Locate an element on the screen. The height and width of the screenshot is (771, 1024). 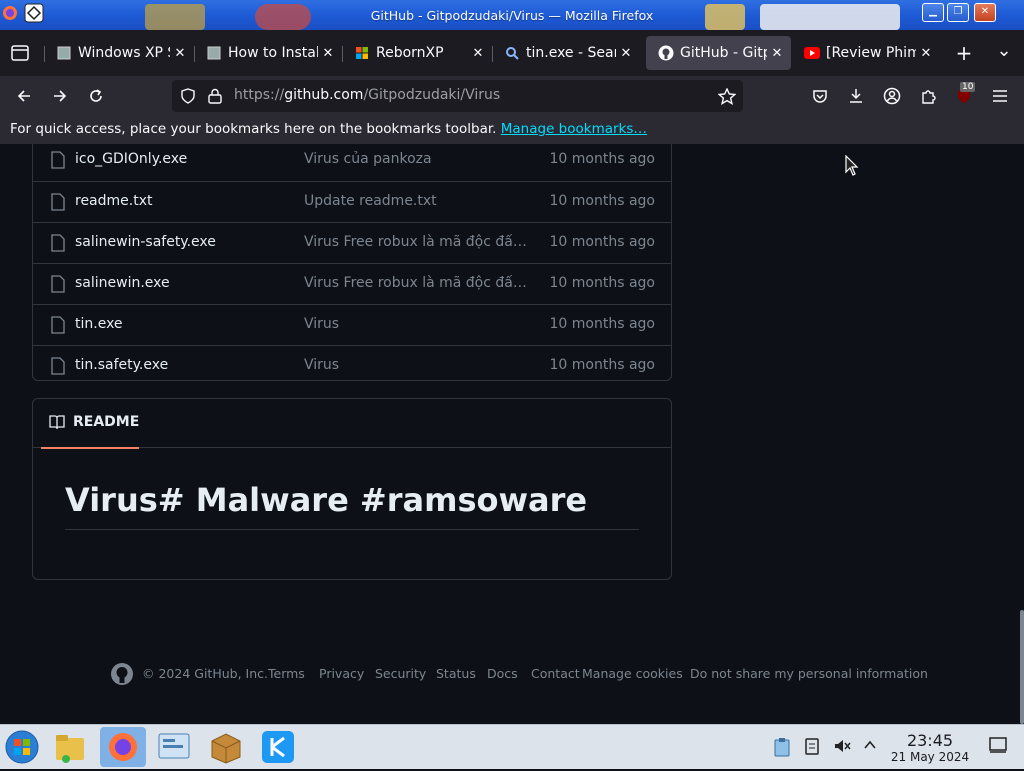
mouse-cursor-icon is located at coordinates (852, 165).